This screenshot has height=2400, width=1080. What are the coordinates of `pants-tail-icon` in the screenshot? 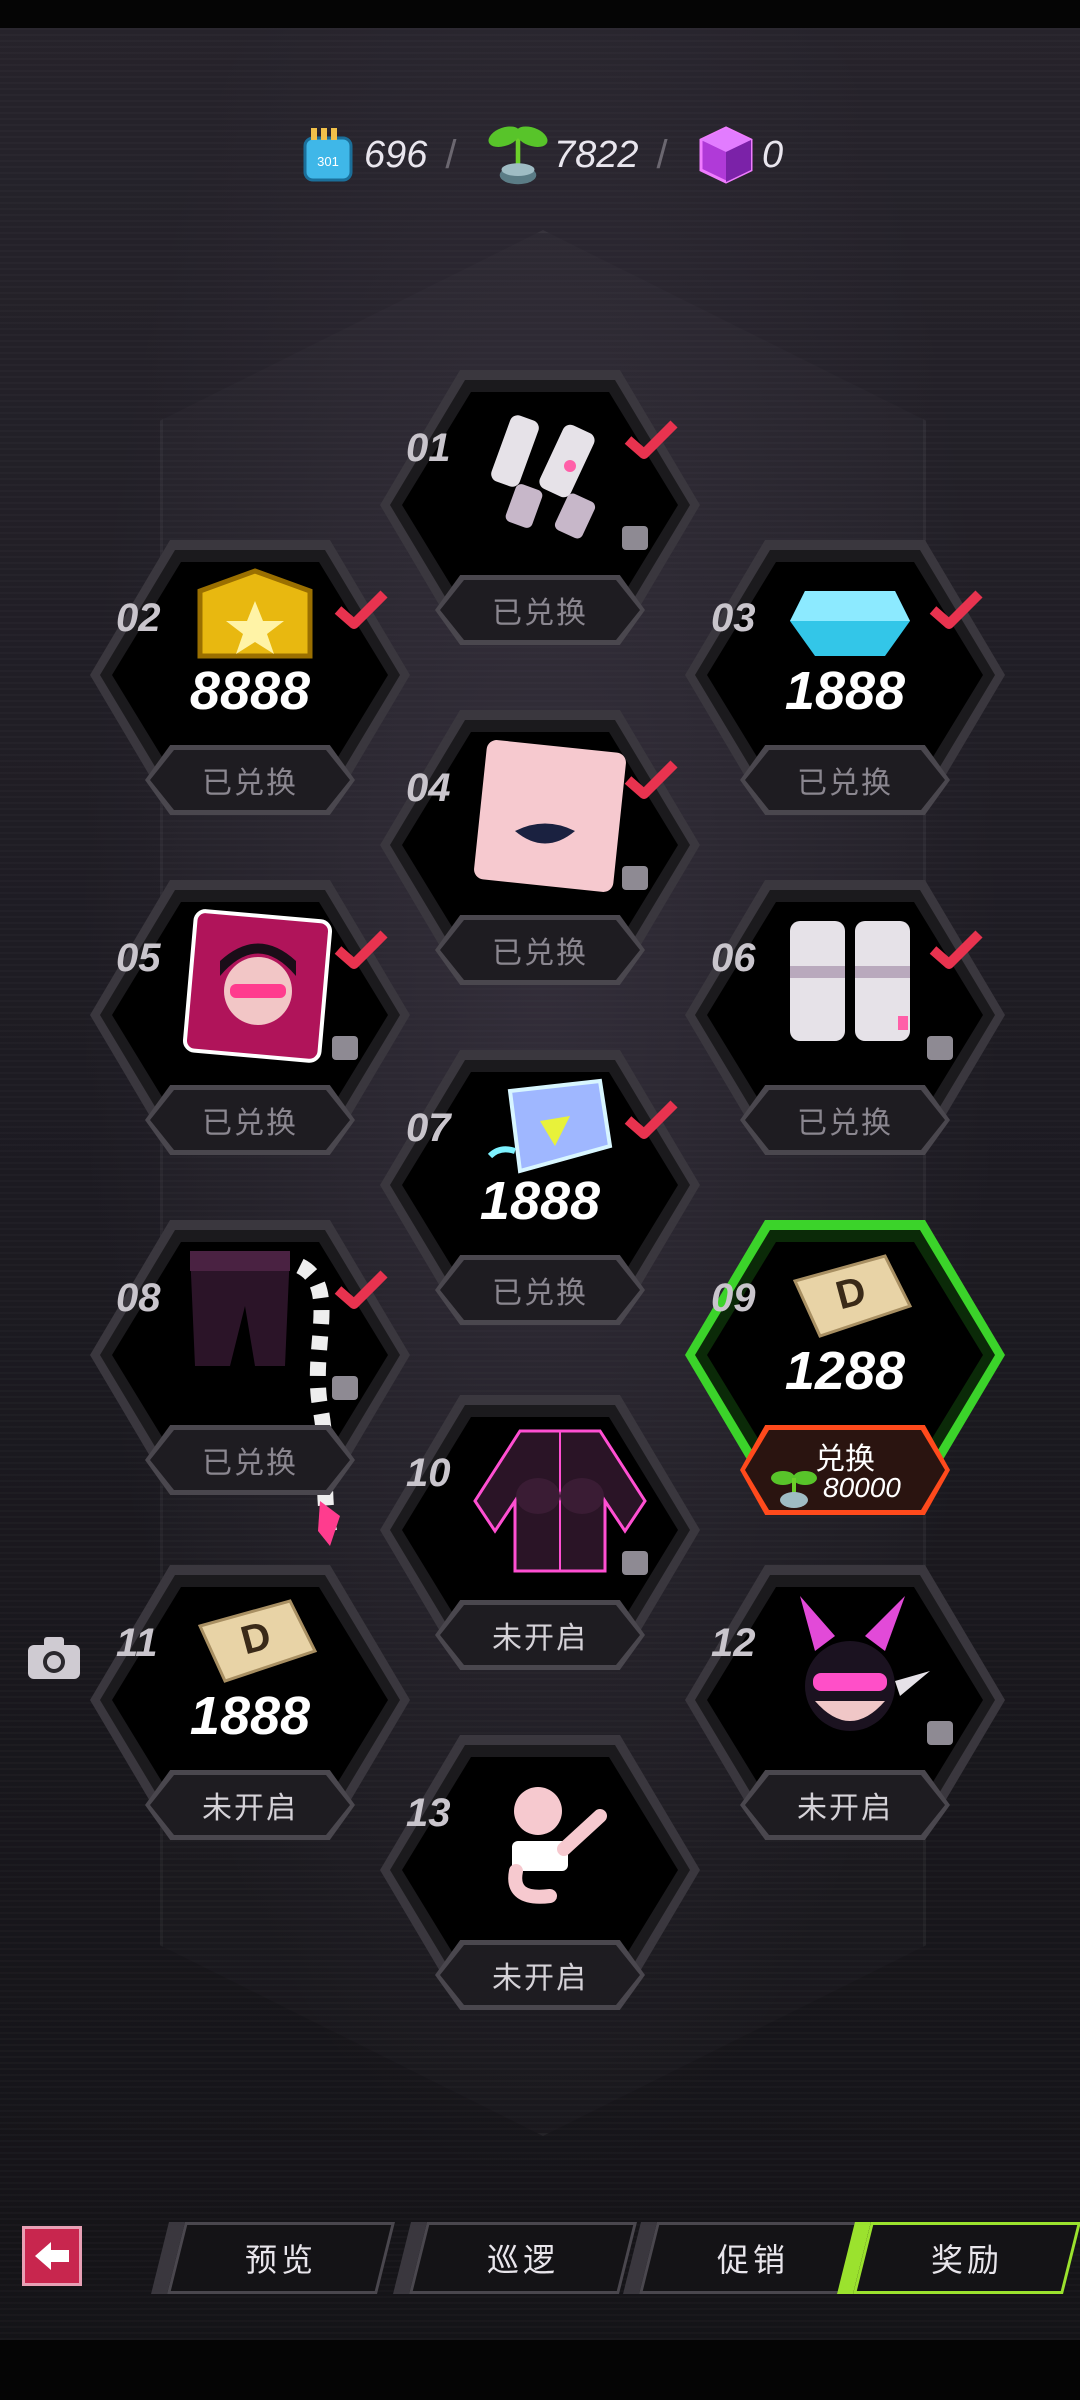 It's located at (255, 1396).